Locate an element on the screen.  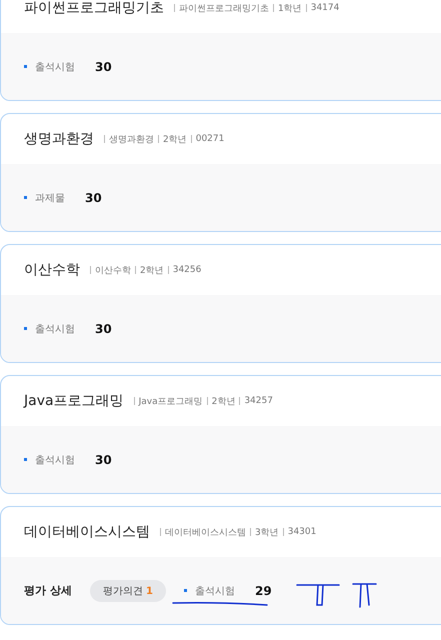
course-meta: 34256 is located at coordinates (187, 270).